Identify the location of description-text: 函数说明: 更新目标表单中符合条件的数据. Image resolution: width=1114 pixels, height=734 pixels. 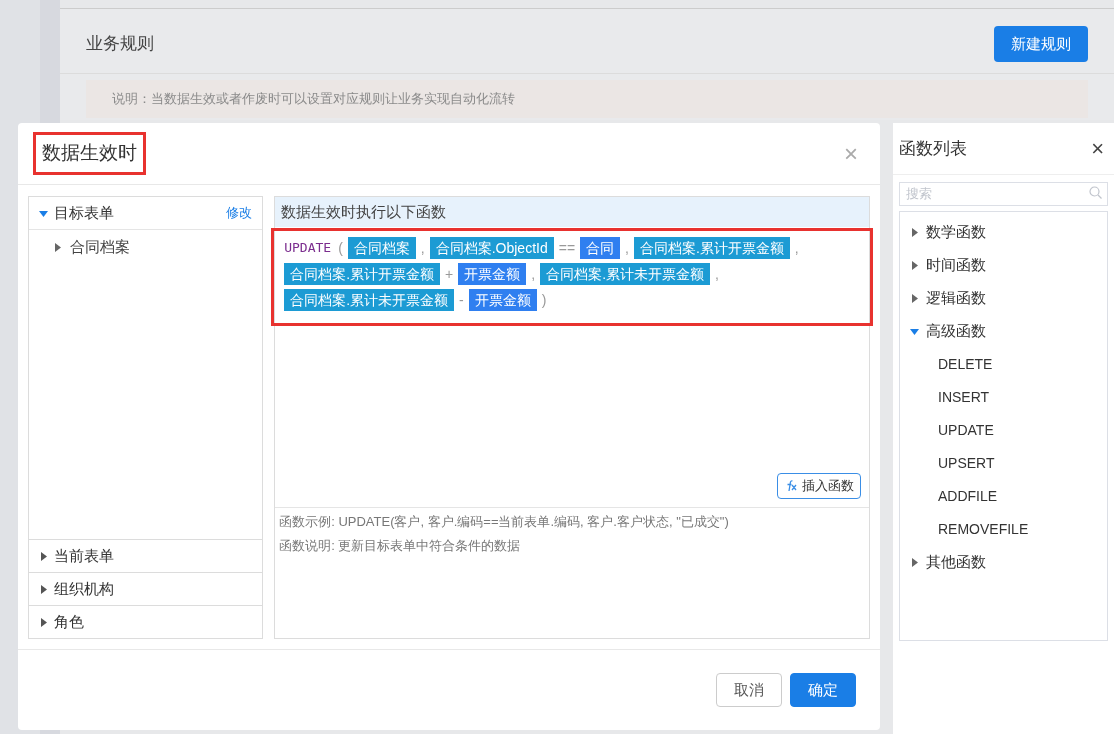
(400, 545).